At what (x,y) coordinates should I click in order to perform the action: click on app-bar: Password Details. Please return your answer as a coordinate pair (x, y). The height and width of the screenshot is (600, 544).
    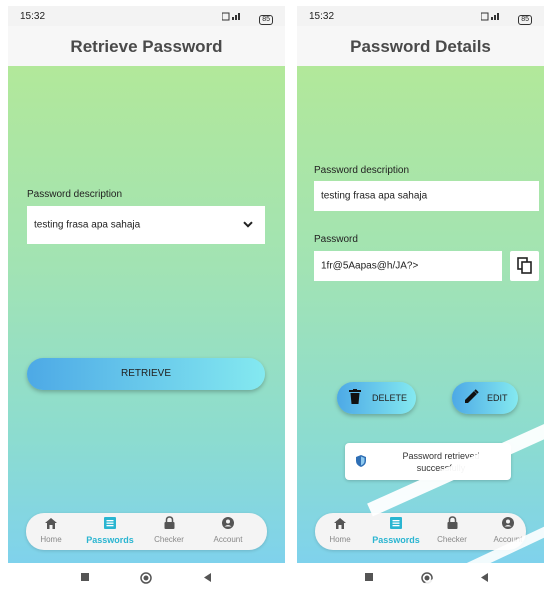
    Looking at the image, I should click on (420, 46).